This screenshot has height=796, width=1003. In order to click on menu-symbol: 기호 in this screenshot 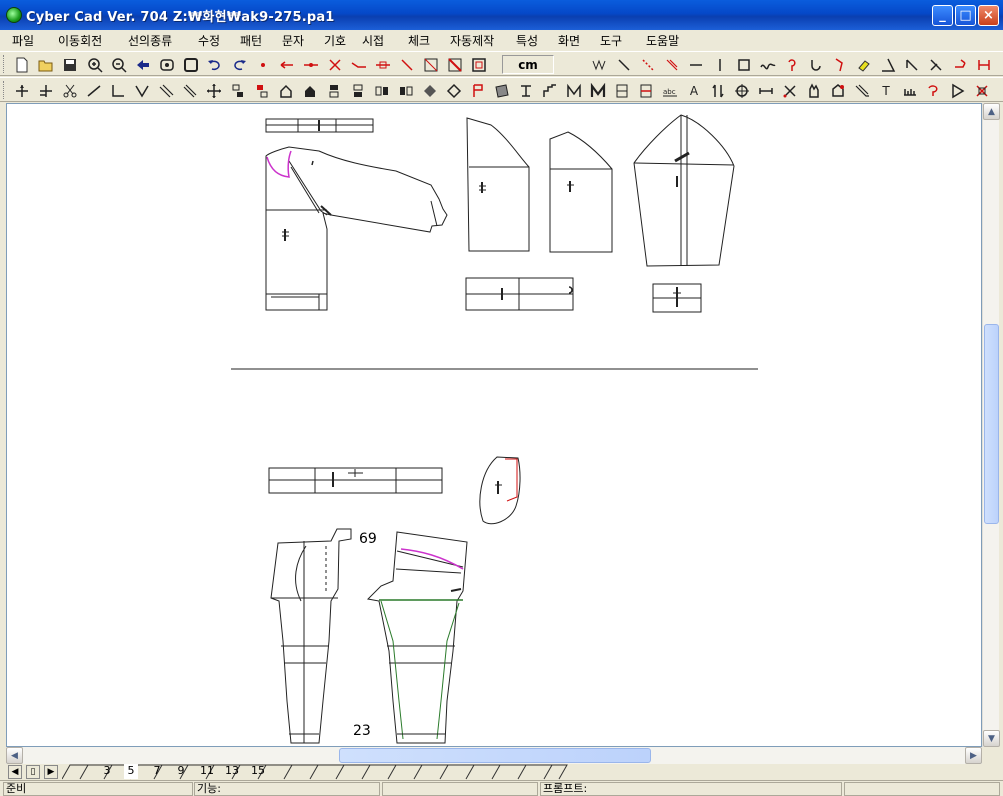, I will do `click(335, 40)`.